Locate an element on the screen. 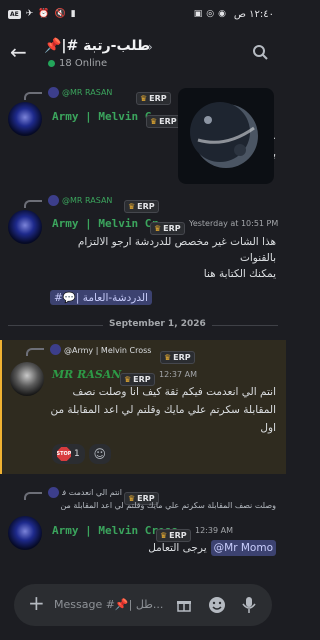 This screenshot has height=640, width=320. emoji-icon is located at coordinates (217, 605).